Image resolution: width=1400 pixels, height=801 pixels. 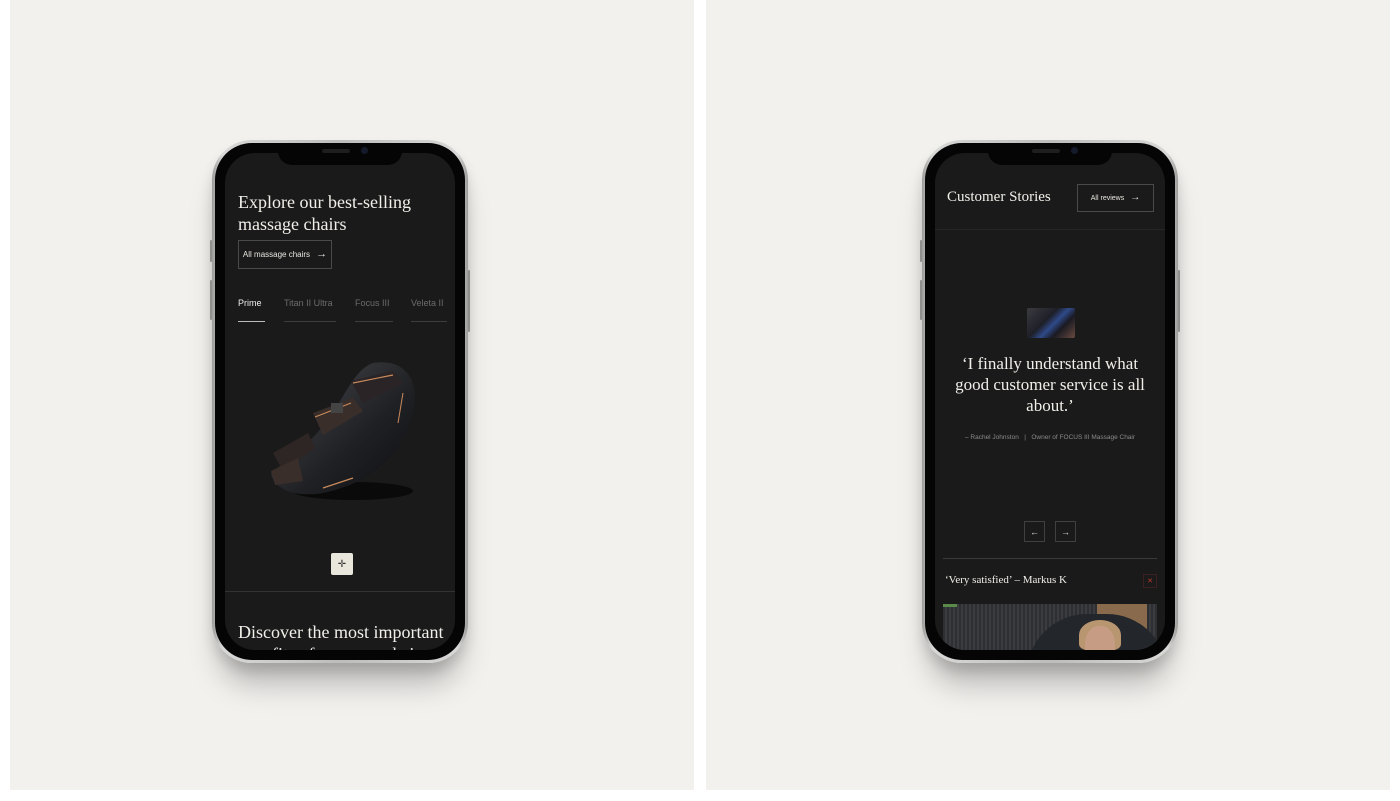 I want to click on all-massage-chairs-button: All massage chairs →, so click(x=285, y=254).